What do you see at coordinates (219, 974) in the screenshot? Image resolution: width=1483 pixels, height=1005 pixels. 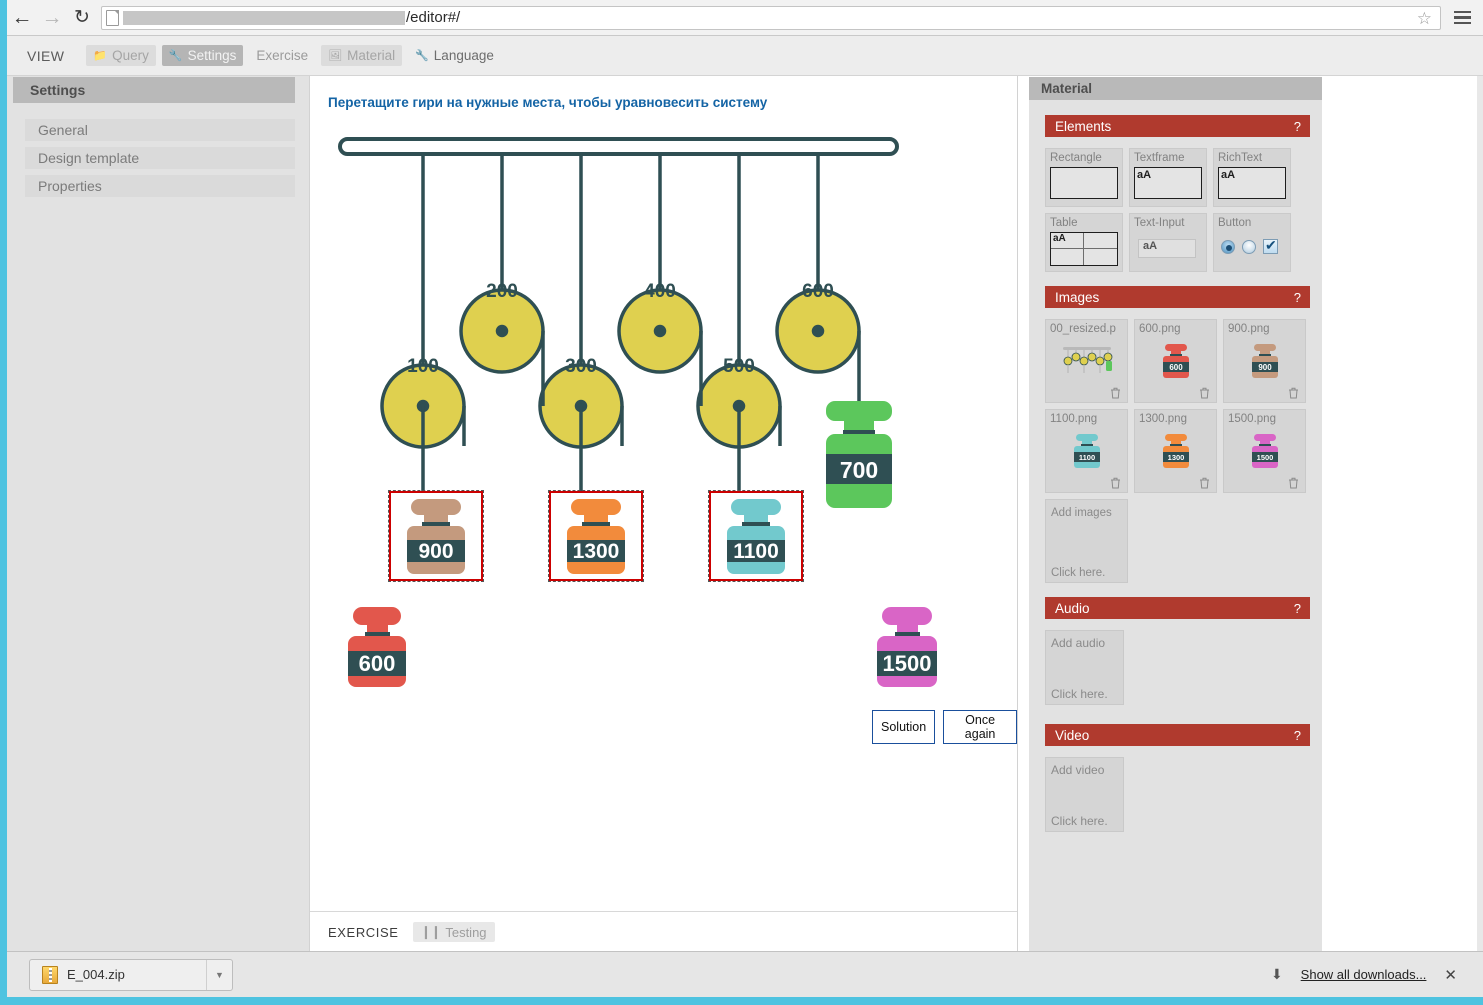 I see `chevron-down-icon: ▼` at bounding box center [219, 974].